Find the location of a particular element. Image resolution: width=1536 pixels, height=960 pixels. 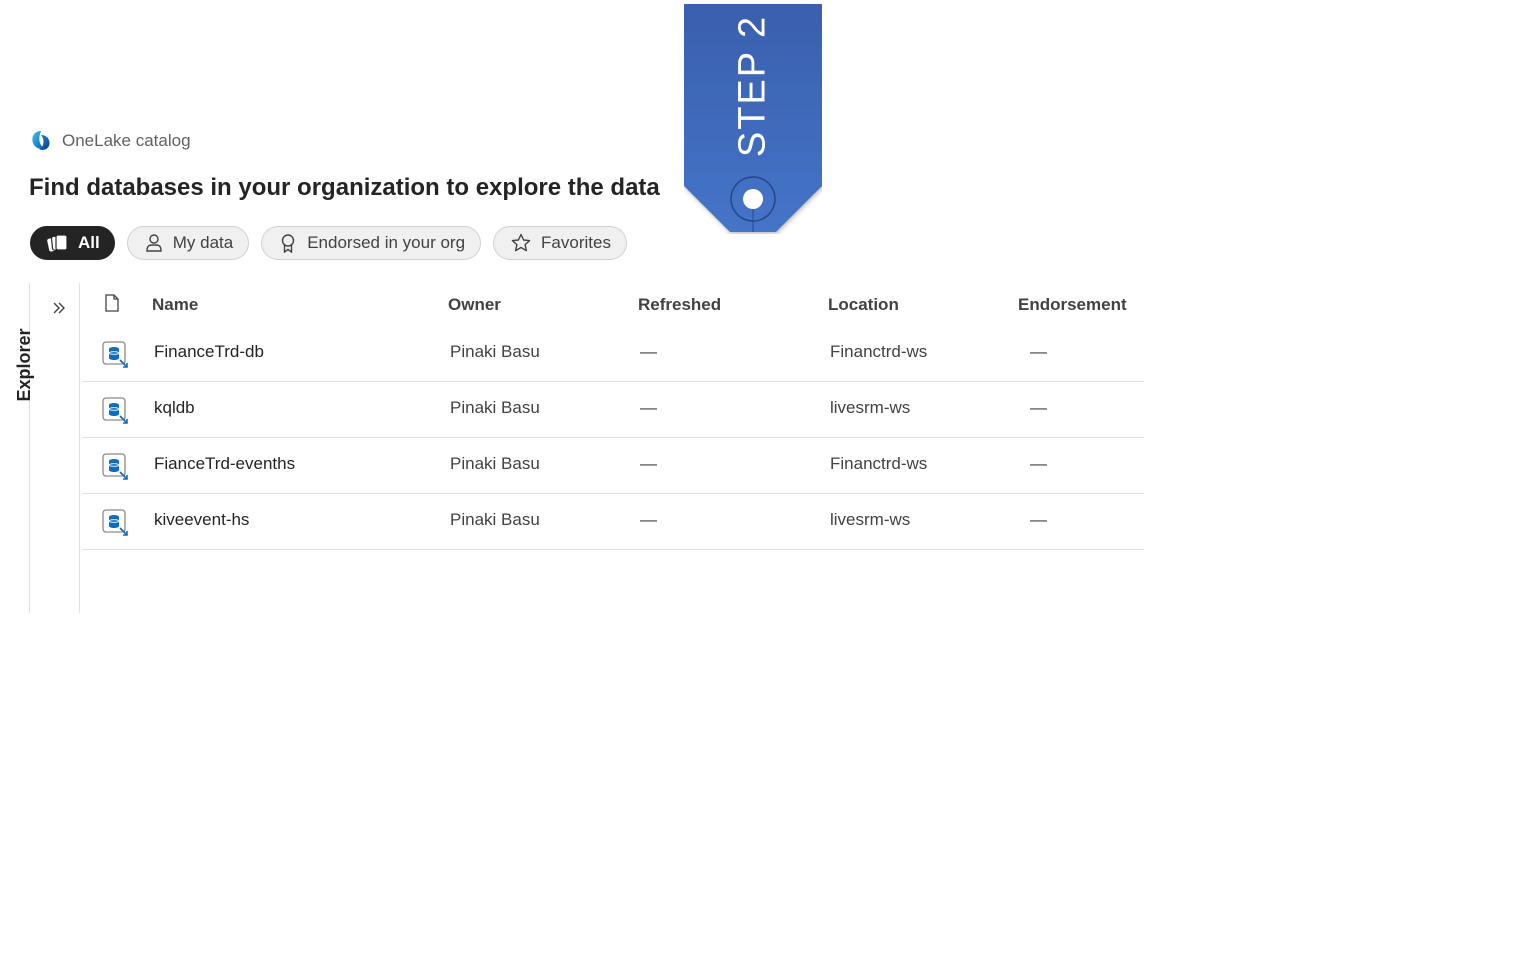

column-header-name: Name is located at coordinates (175, 305).